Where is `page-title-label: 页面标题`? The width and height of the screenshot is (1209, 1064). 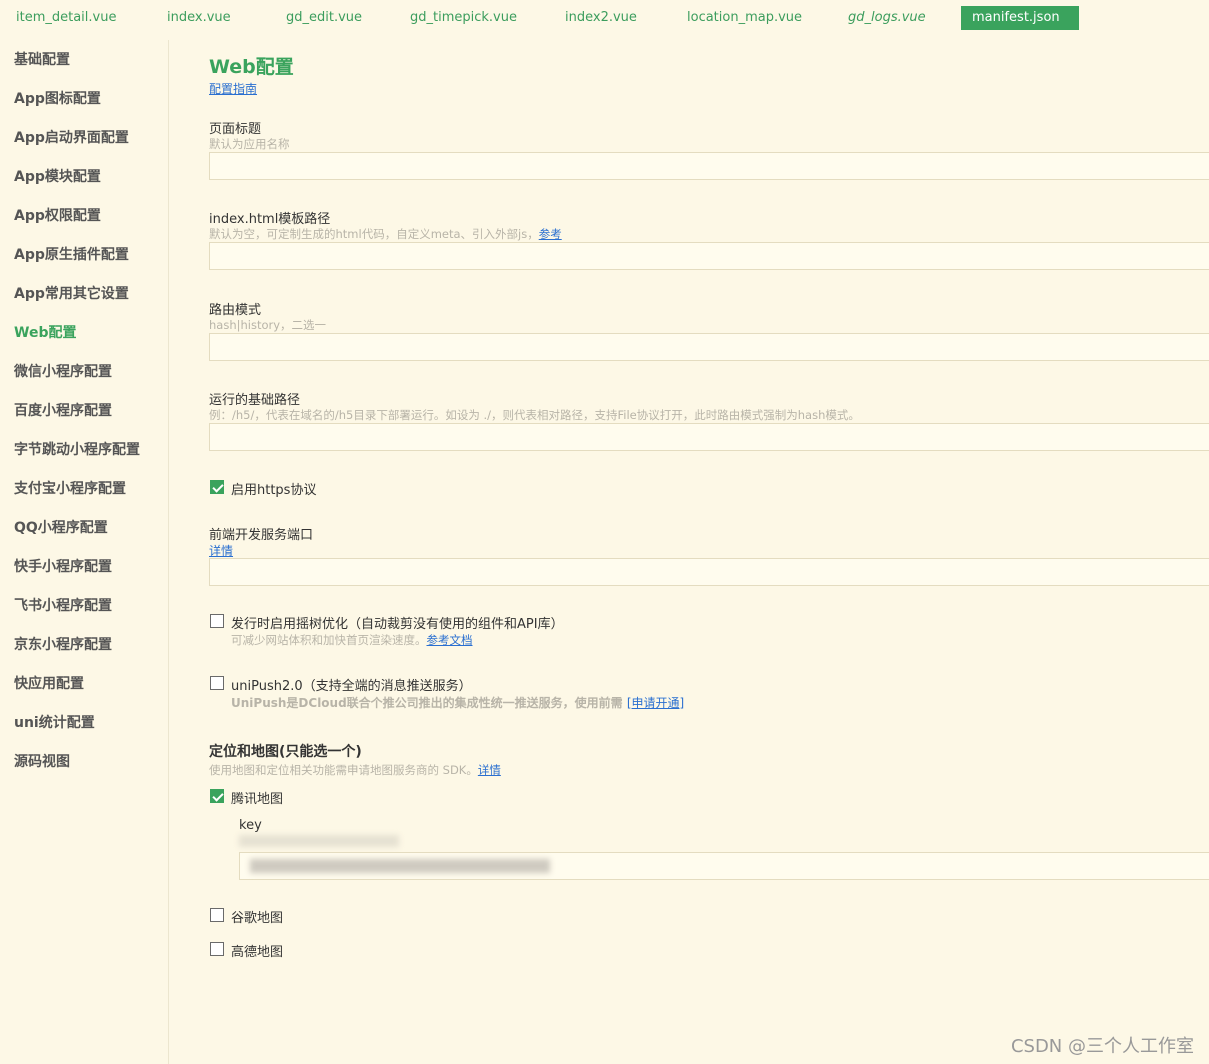 page-title-label: 页面标题 is located at coordinates (235, 129).